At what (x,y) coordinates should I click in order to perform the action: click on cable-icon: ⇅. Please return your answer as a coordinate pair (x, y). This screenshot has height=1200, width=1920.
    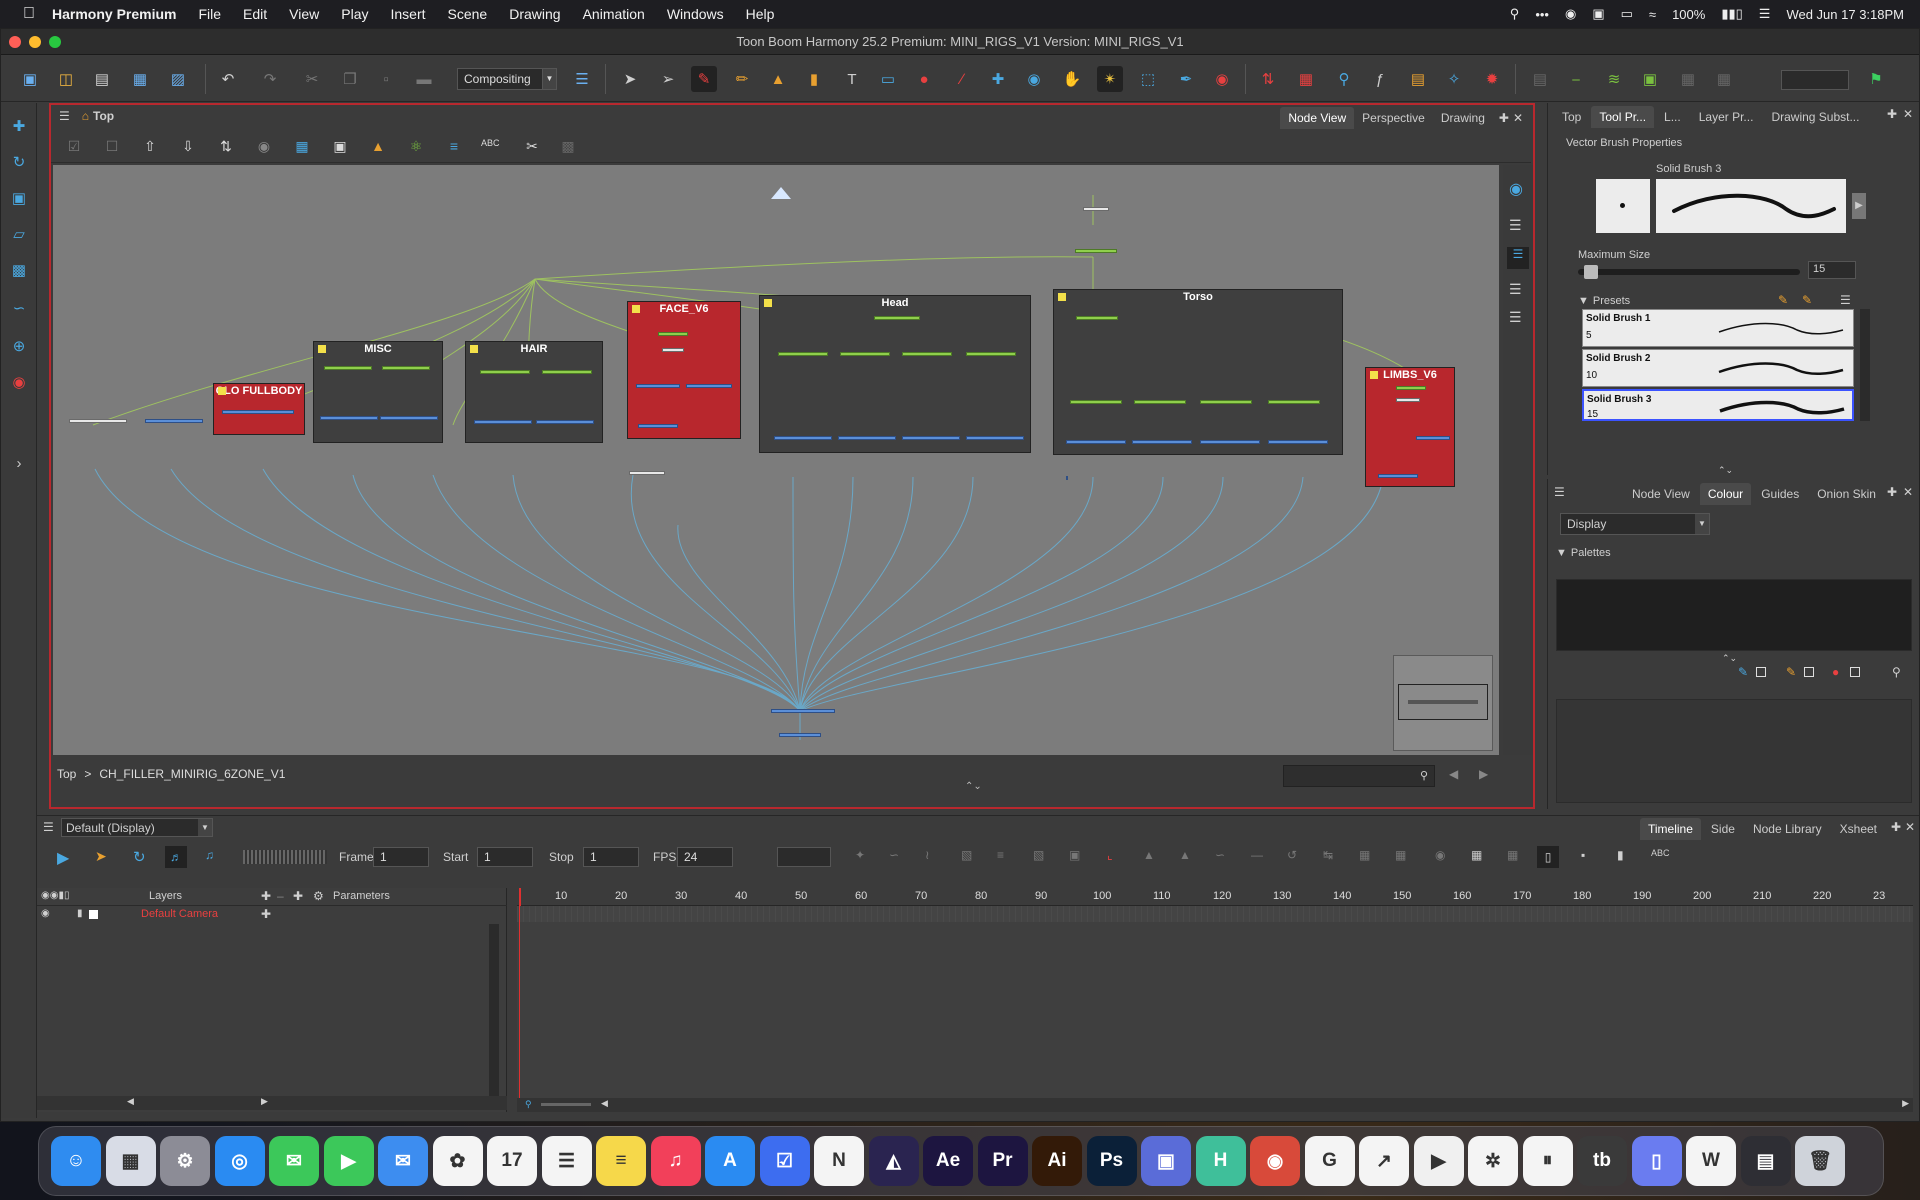
    Looking at the image, I should click on (226, 147).